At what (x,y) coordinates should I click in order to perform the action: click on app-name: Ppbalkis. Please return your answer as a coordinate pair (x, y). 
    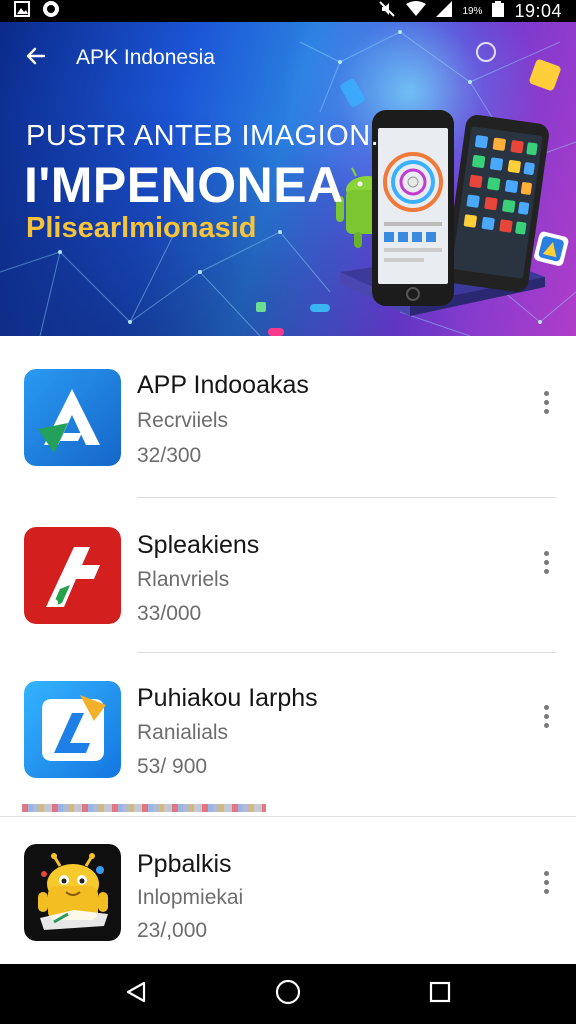
    Looking at the image, I should click on (184, 864).